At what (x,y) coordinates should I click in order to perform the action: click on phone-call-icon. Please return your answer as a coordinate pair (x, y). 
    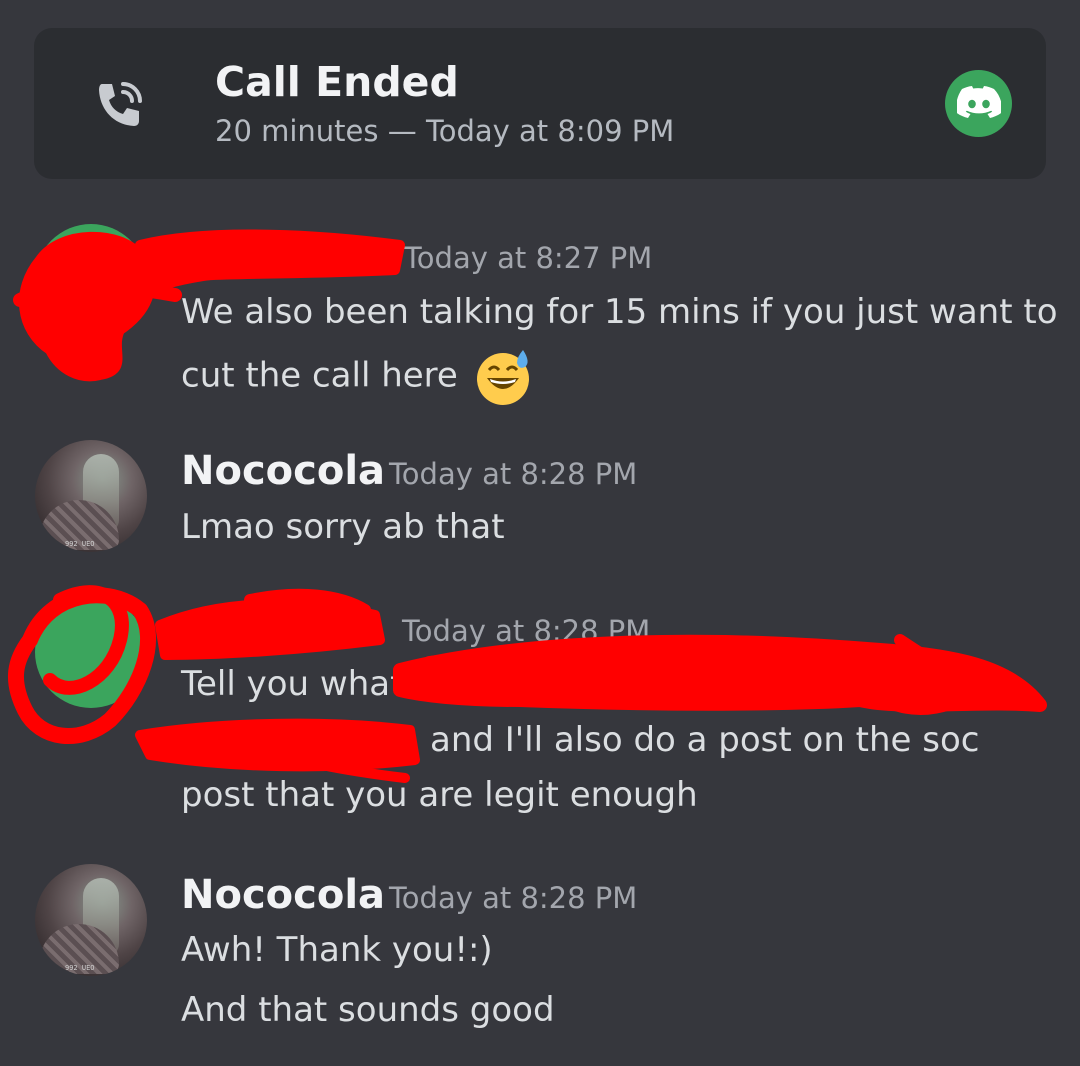
    Looking at the image, I should click on (120, 104).